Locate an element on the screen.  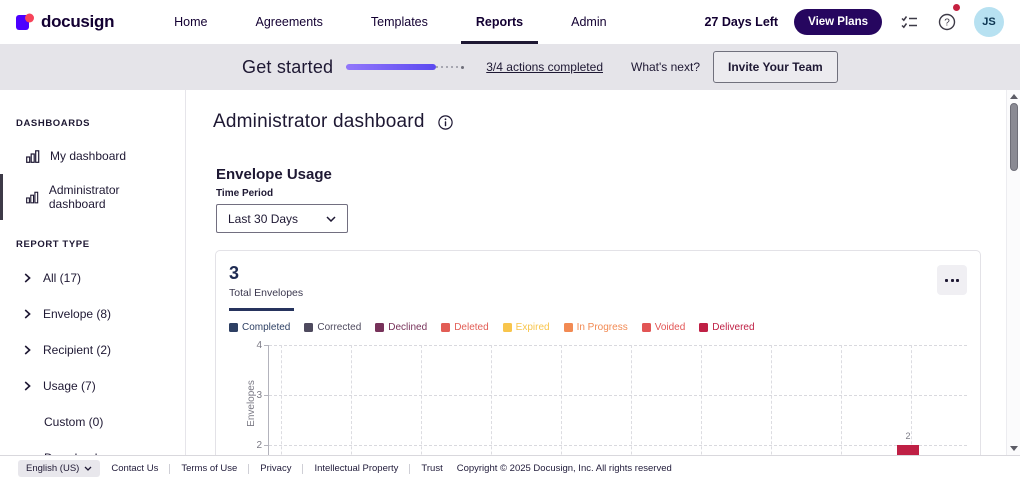
help-icon: ? is located at coordinates (948, 18).